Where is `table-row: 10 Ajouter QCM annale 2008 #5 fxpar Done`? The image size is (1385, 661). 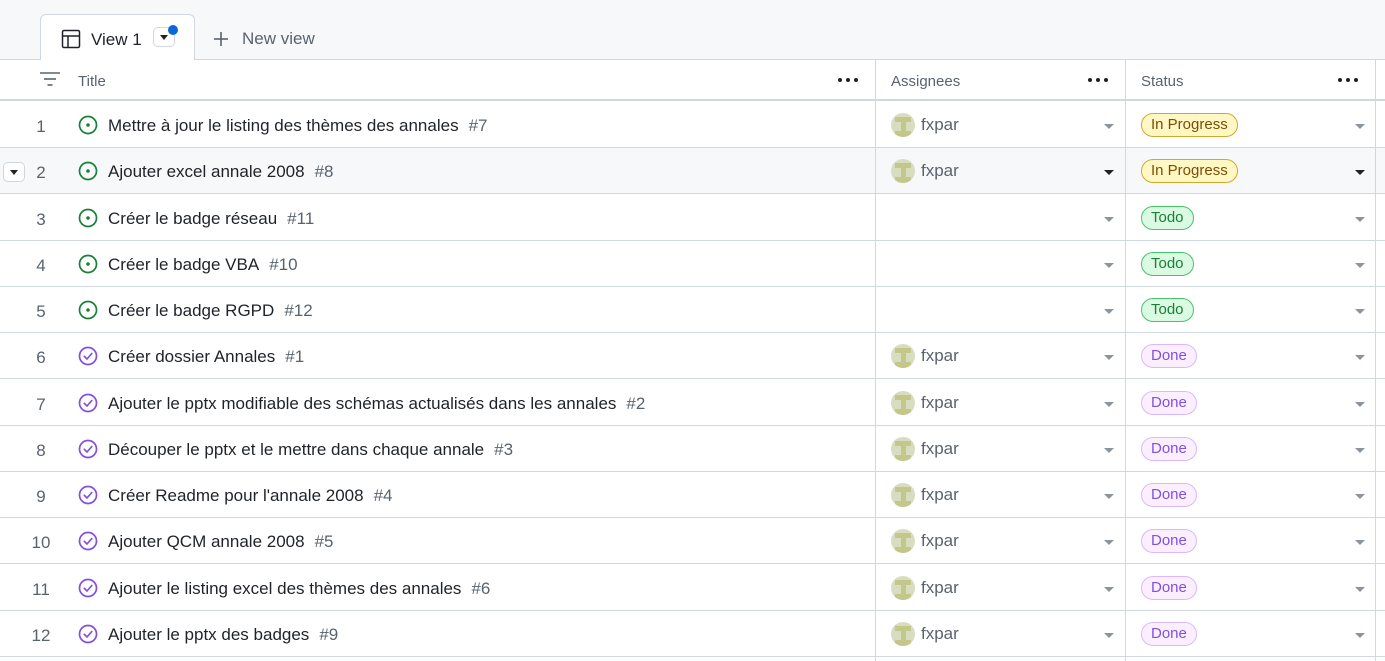
table-row: 10 Ajouter QCM annale 2008 #5 fxpar Done is located at coordinates (692, 541).